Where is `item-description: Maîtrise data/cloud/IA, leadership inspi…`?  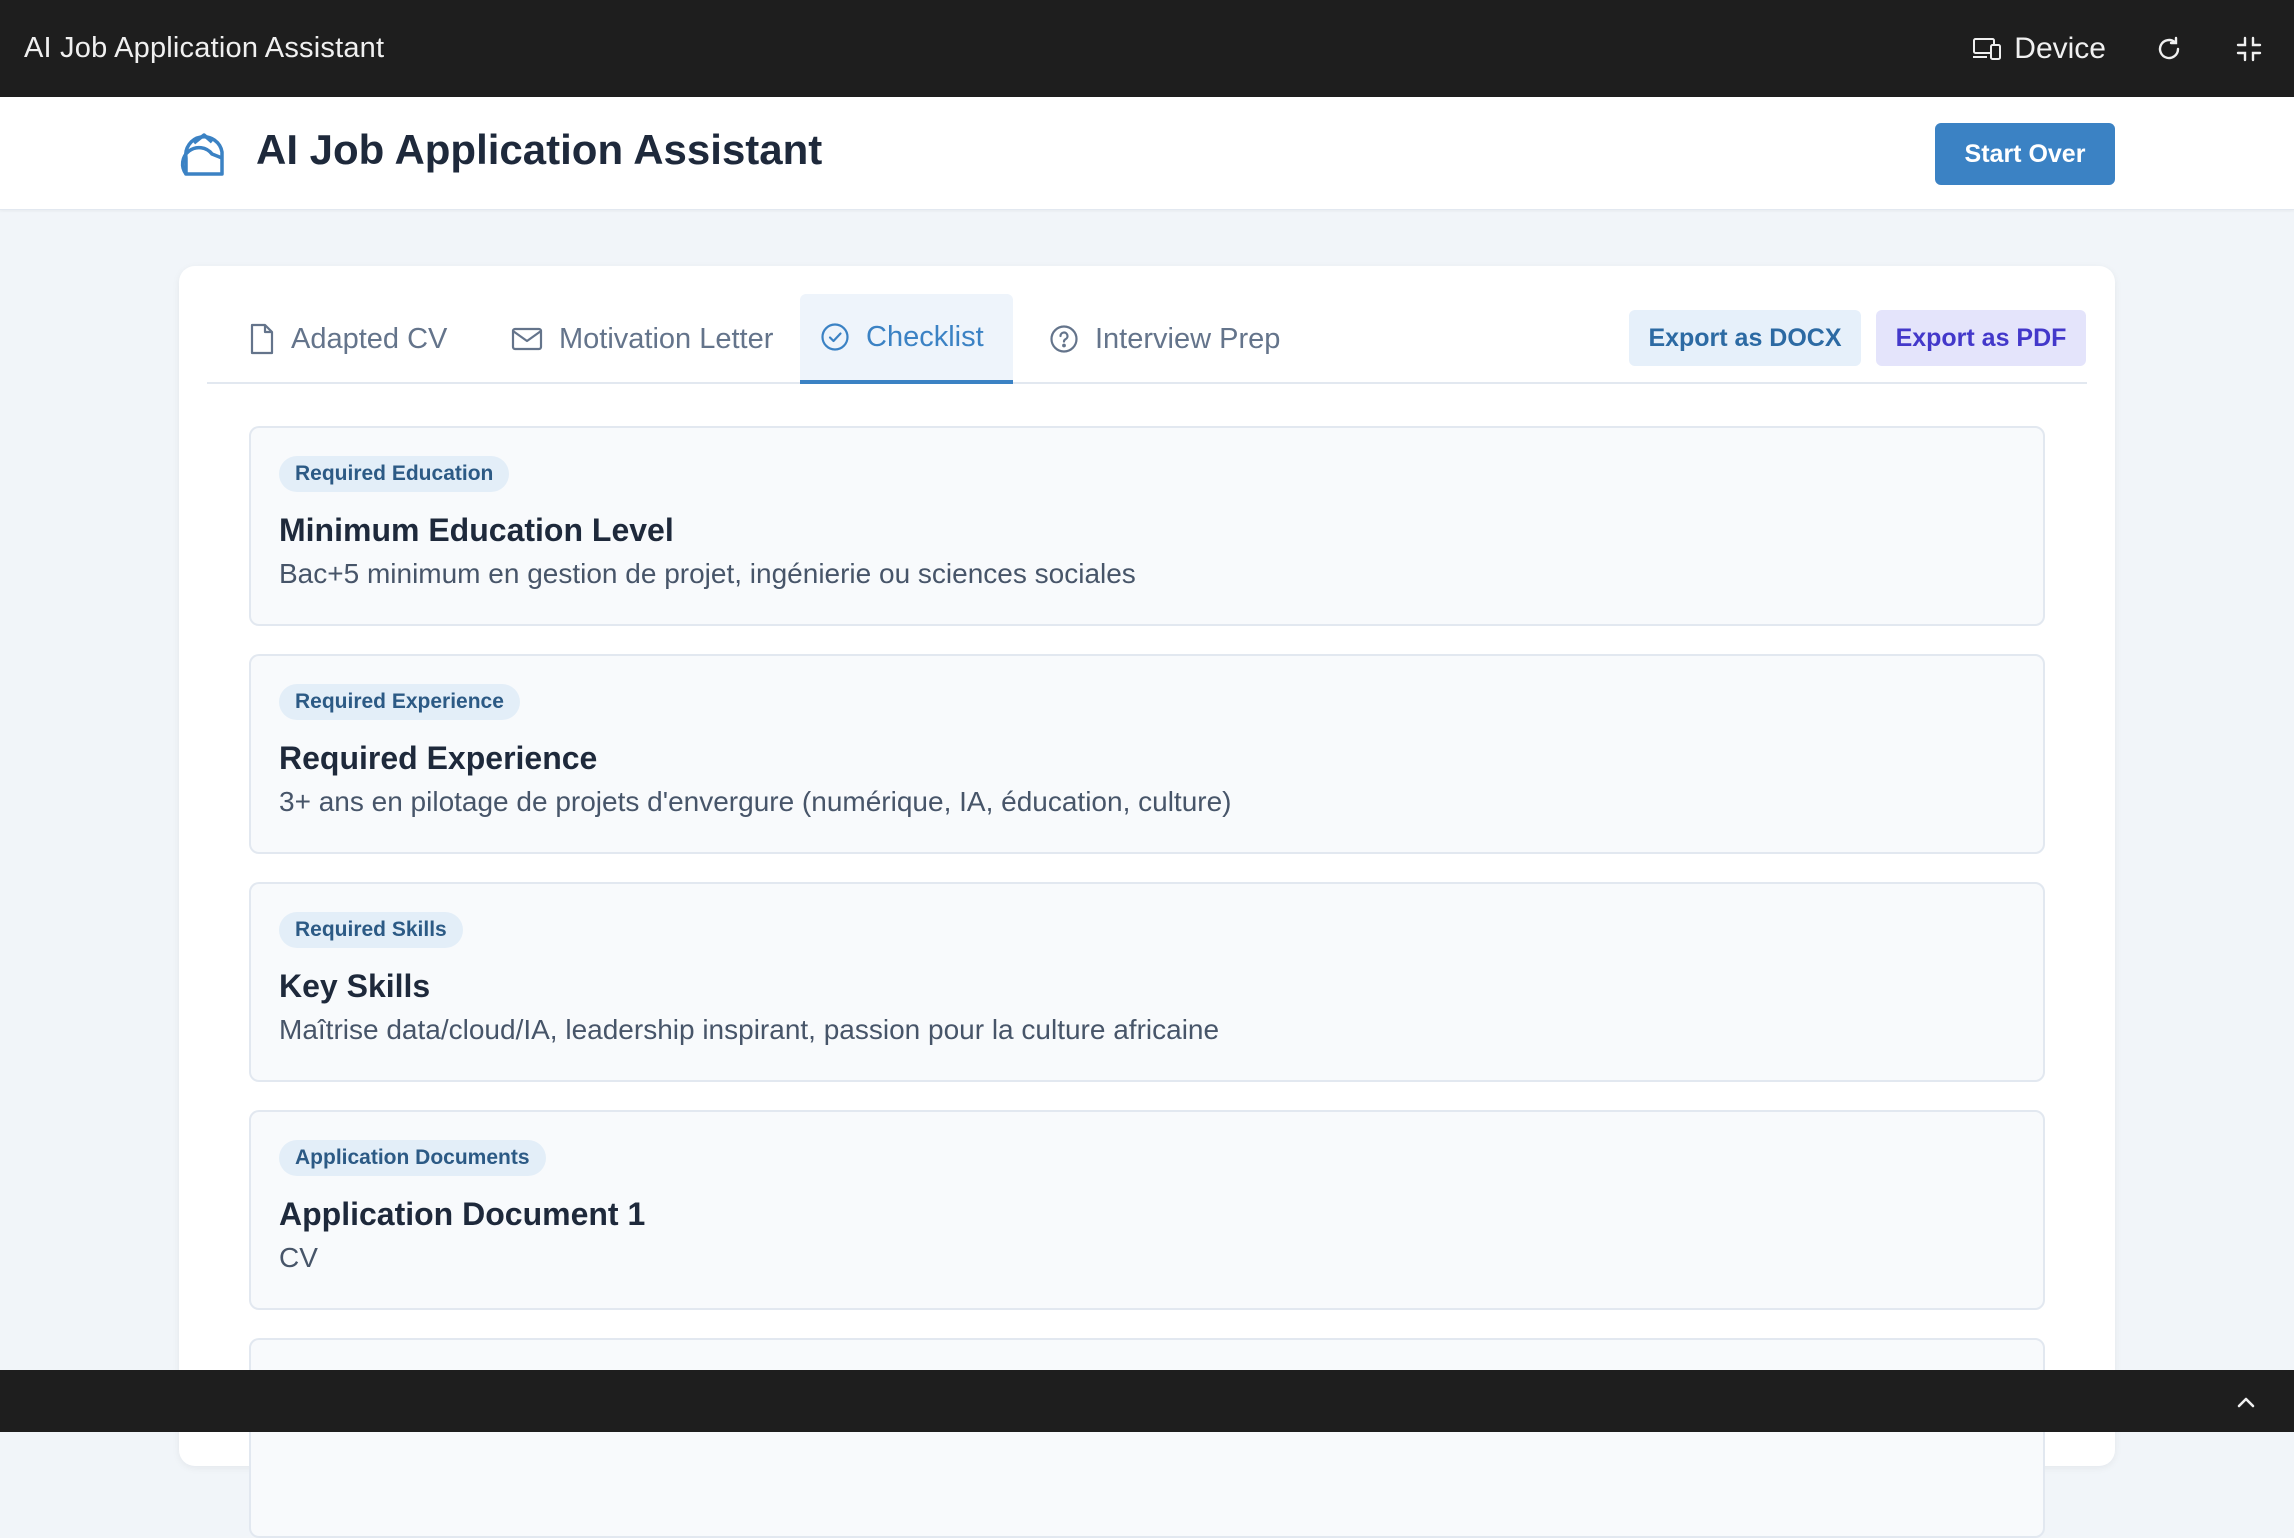
item-description: Maîtrise data/cloud/IA, leadership inspi… is located at coordinates (749, 1029).